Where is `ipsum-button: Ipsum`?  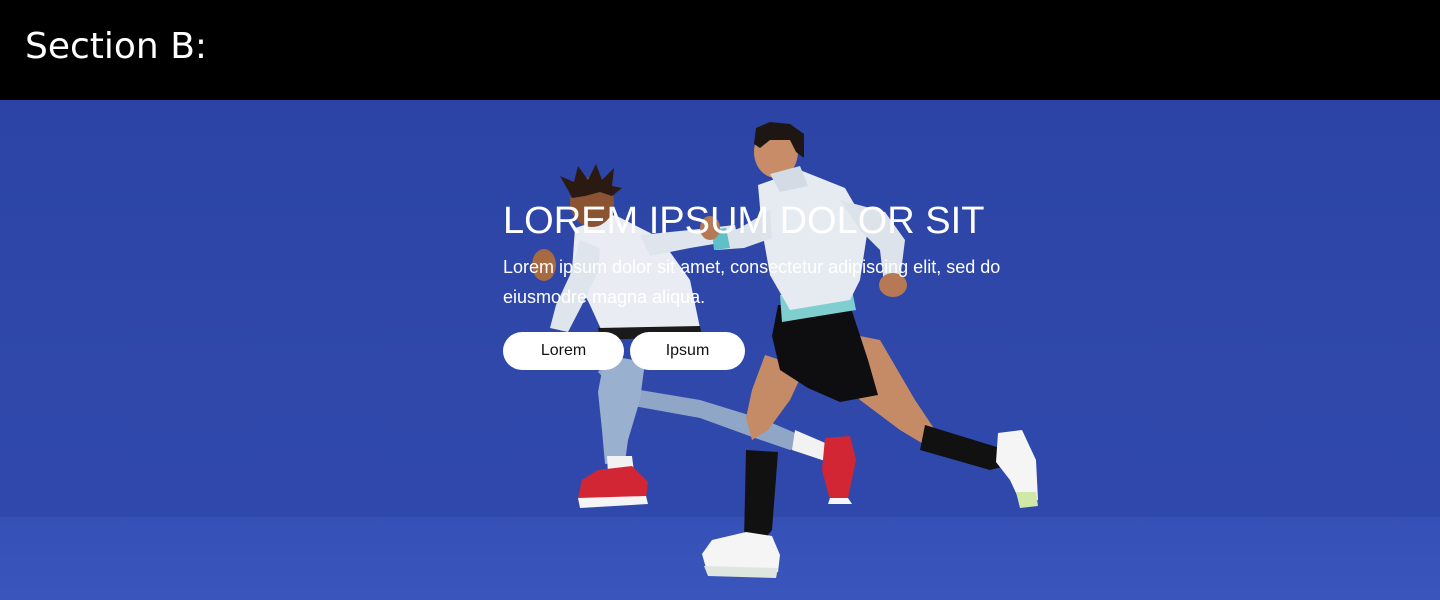 ipsum-button: Ipsum is located at coordinates (687, 351).